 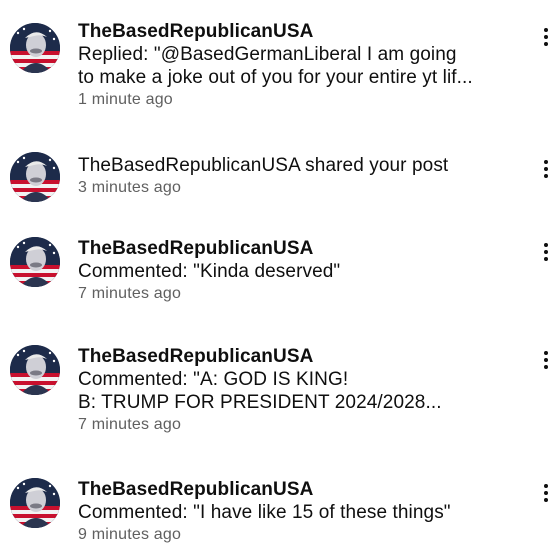 I want to click on notification-text: Commented: "A: GOD IS KING!, so click(x=213, y=379).